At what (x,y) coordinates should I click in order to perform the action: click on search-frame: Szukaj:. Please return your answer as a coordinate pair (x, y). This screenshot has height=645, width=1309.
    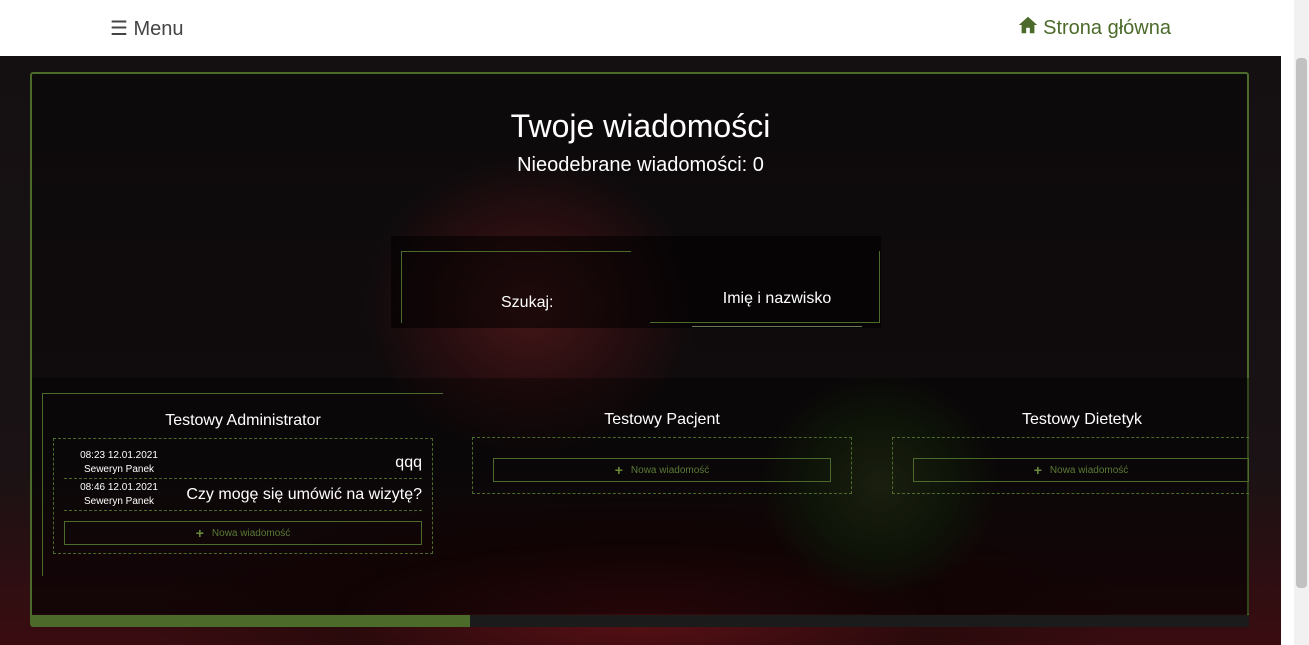
    Looking at the image, I should click on (640, 289).